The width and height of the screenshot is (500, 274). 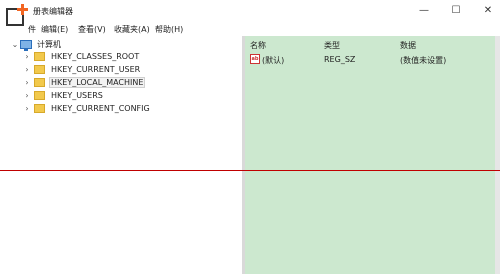 What do you see at coordinates (497, 155) in the screenshot?
I see `window-right-border` at bounding box center [497, 155].